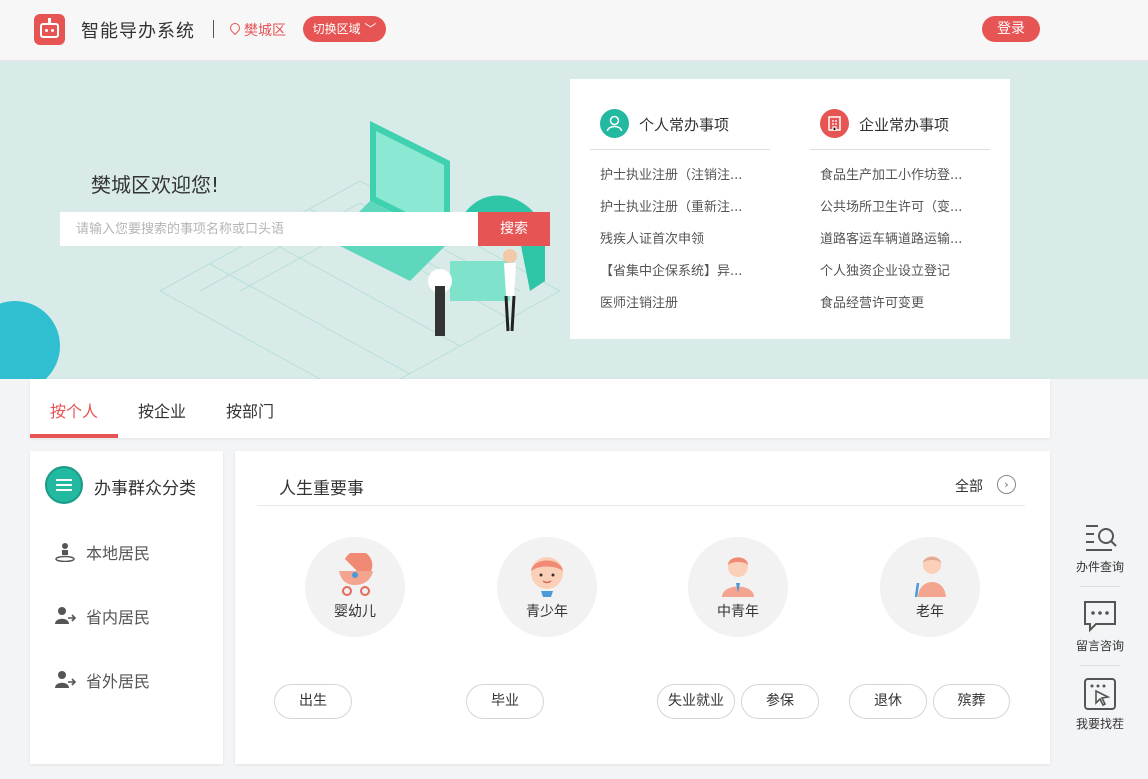 The width and height of the screenshot is (1148, 779). Describe the element at coordinates (738, 577) in the screenshot. I see `adult-person-icon` at that location.